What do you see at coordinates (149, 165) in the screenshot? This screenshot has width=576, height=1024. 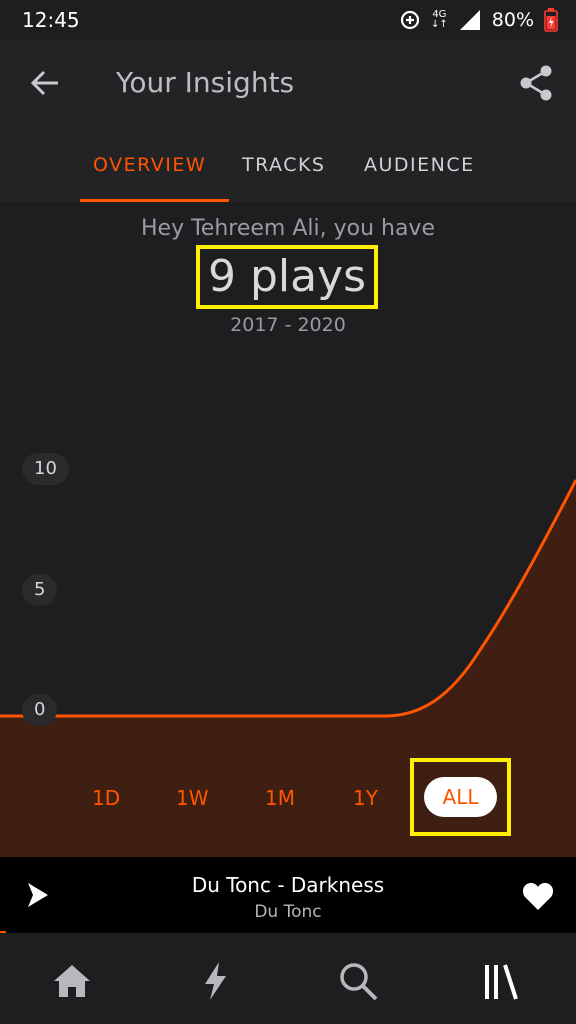 I see `tab-overview: OVERVIEW` at bounding box center [149, 165].